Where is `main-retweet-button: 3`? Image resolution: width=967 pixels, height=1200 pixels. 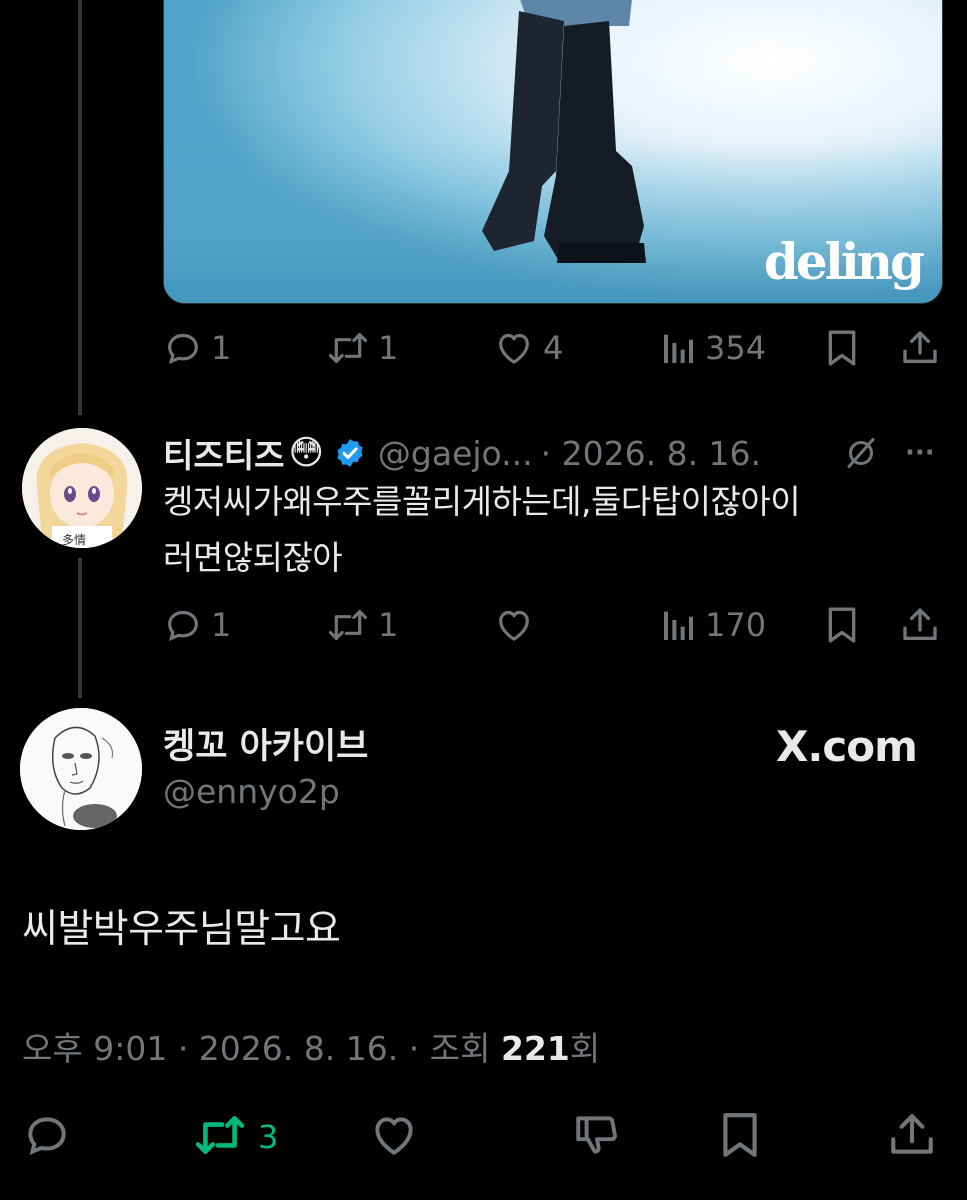
main-retweet-button: 3 is located at coordinates (235, 1137).